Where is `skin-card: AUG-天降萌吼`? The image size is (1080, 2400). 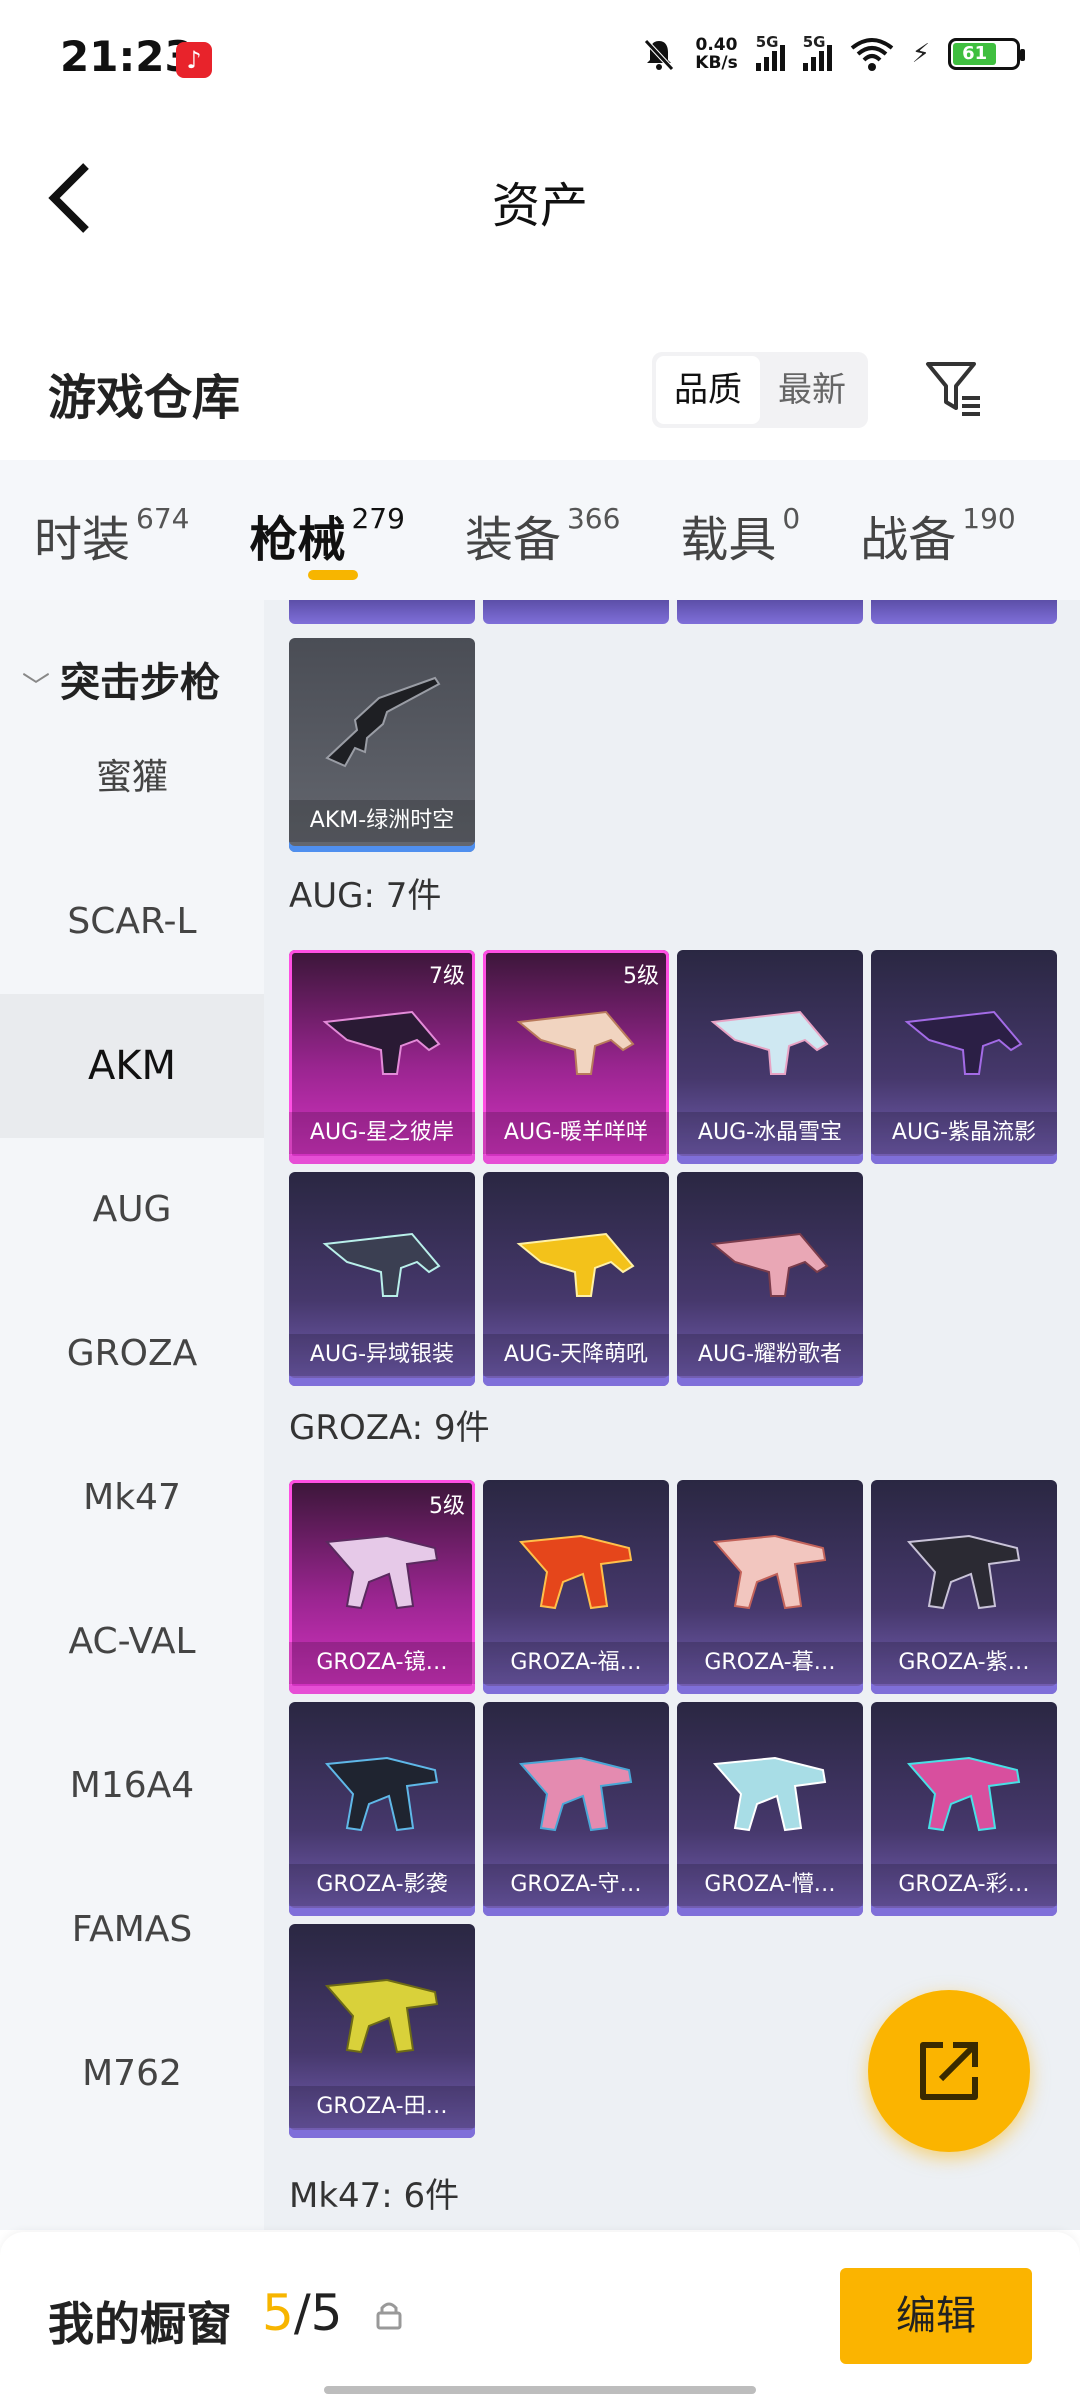 skin-card: AUG-天降萌吼 is located at coordinates (576, 1279).